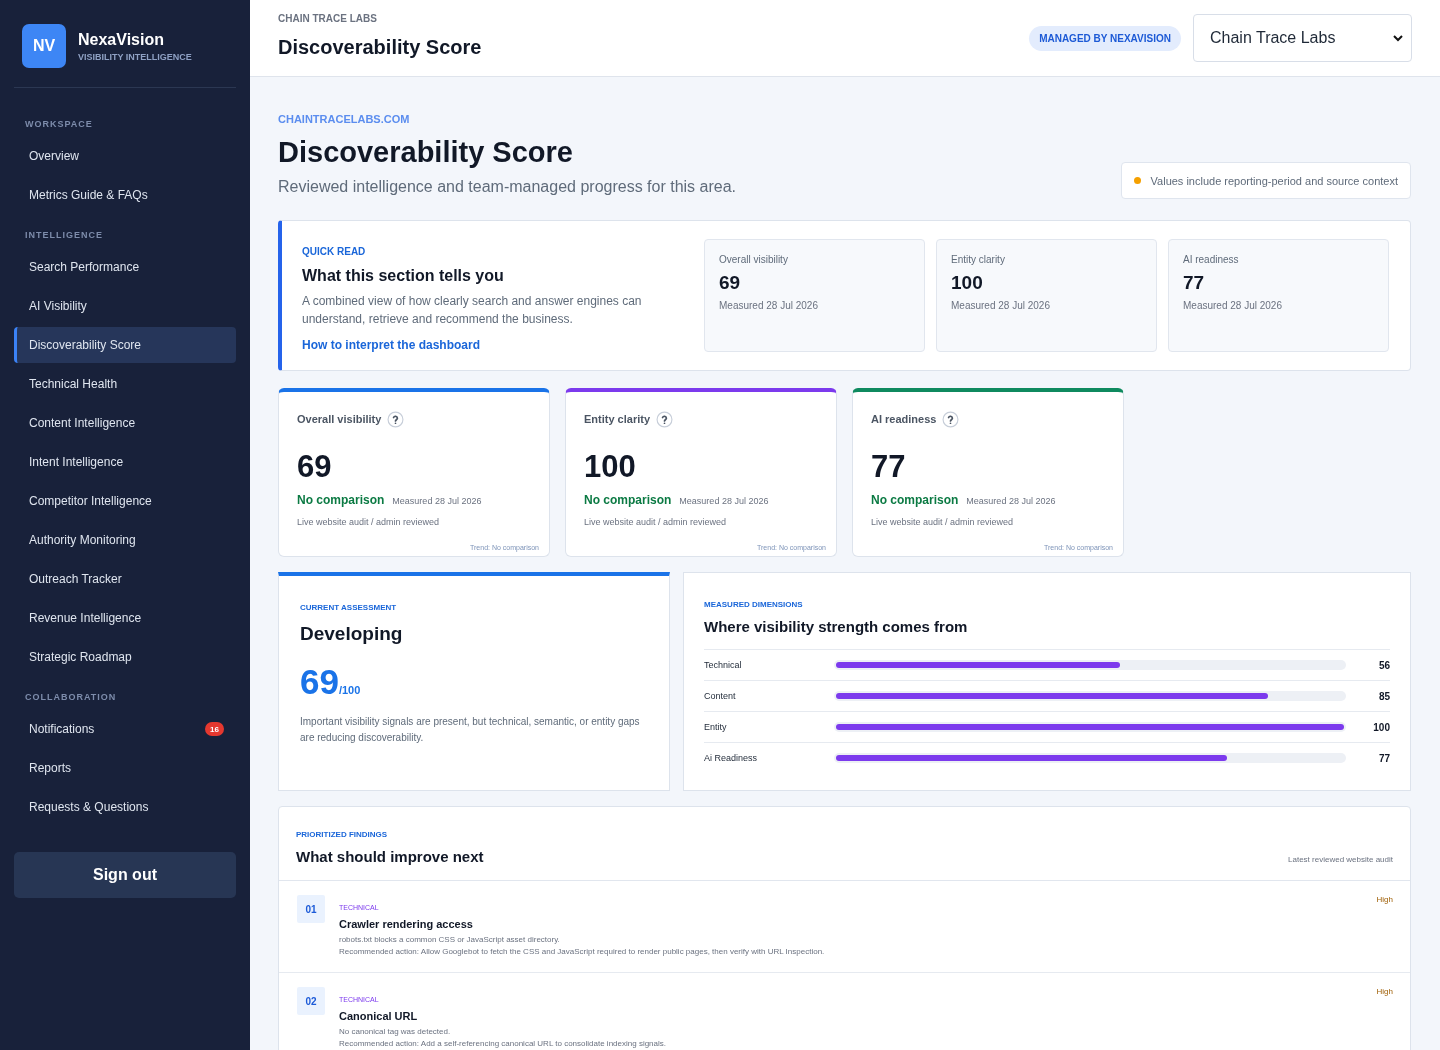 The width and height of the screenshot is (1440, 1050). What do you see at coordinates (449, 940) in the screenshot?
I see `finding-description: robots.txt blocks a common CSS or JavaScript asset directory.` at bounding box center [449, 940].